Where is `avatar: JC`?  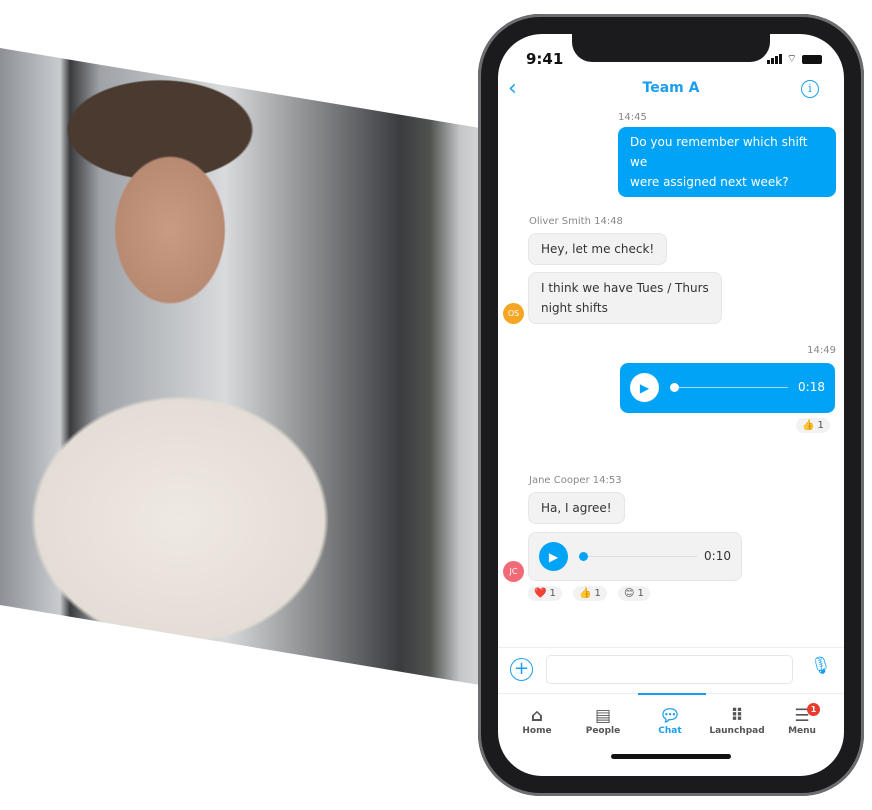 avatar: JC is located at coordinates (513, 571).